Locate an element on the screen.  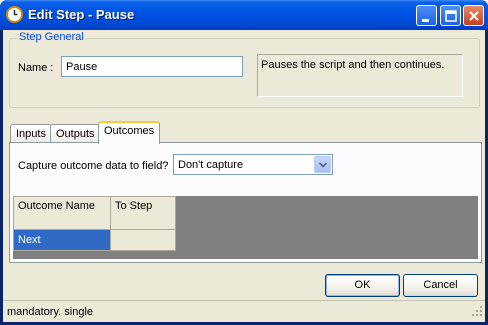
name-input is located at coordinates (152, 66).